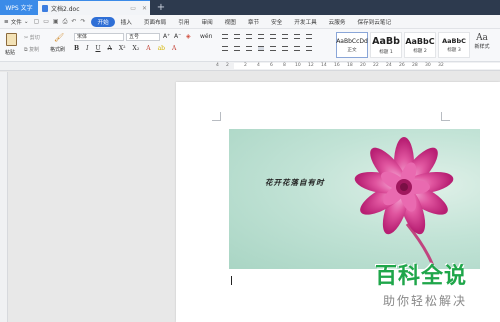 This screenshot has width=500, height=322. Describe the element at coordinates (337, 22) in the screenshot. I see `menu-tab-cloud: 云服务` at that location.